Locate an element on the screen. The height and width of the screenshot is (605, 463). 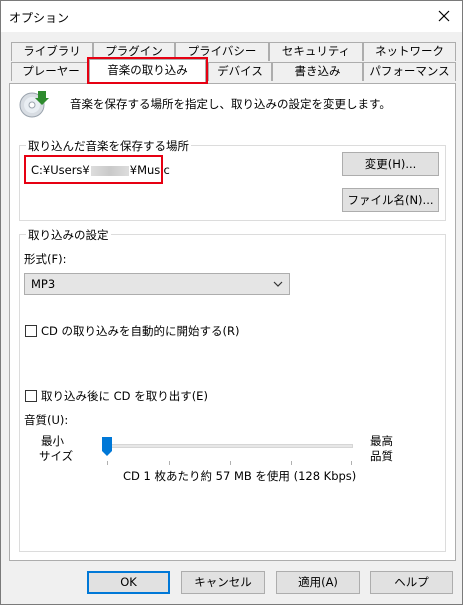
format-value: MP3 is located at coordinates (43, 284).